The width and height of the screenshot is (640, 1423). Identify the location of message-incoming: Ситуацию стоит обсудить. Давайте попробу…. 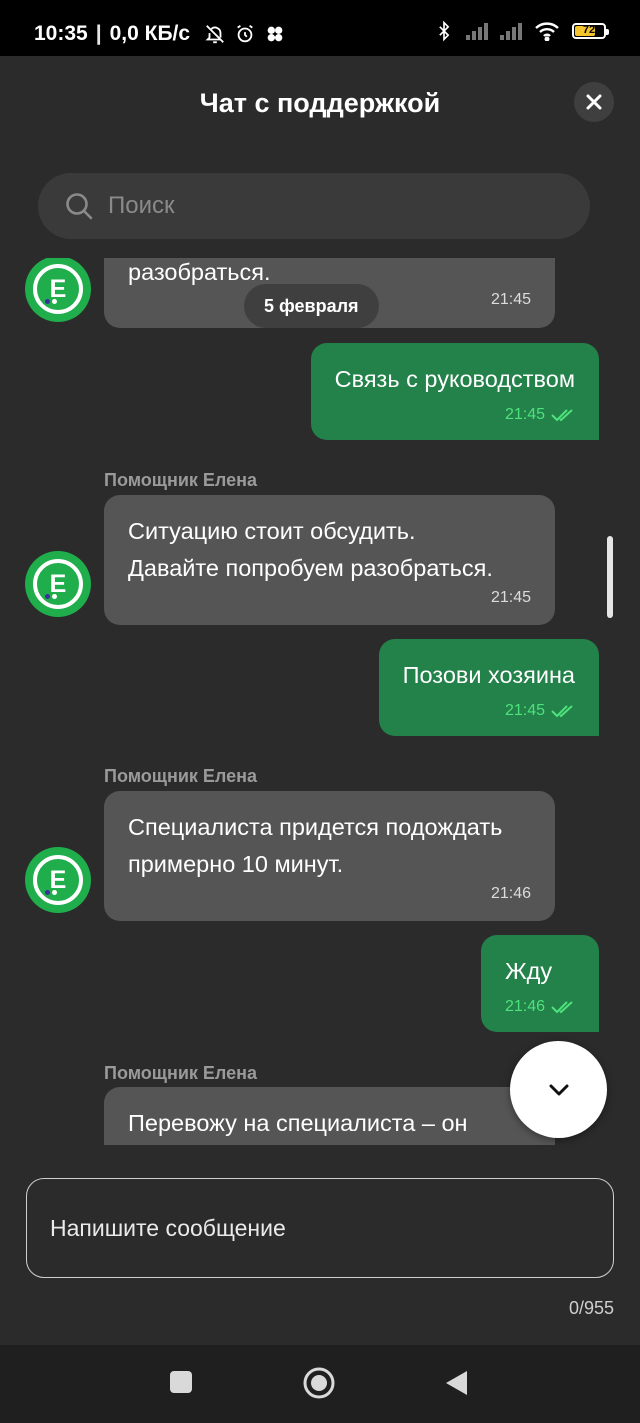
(329, 560).